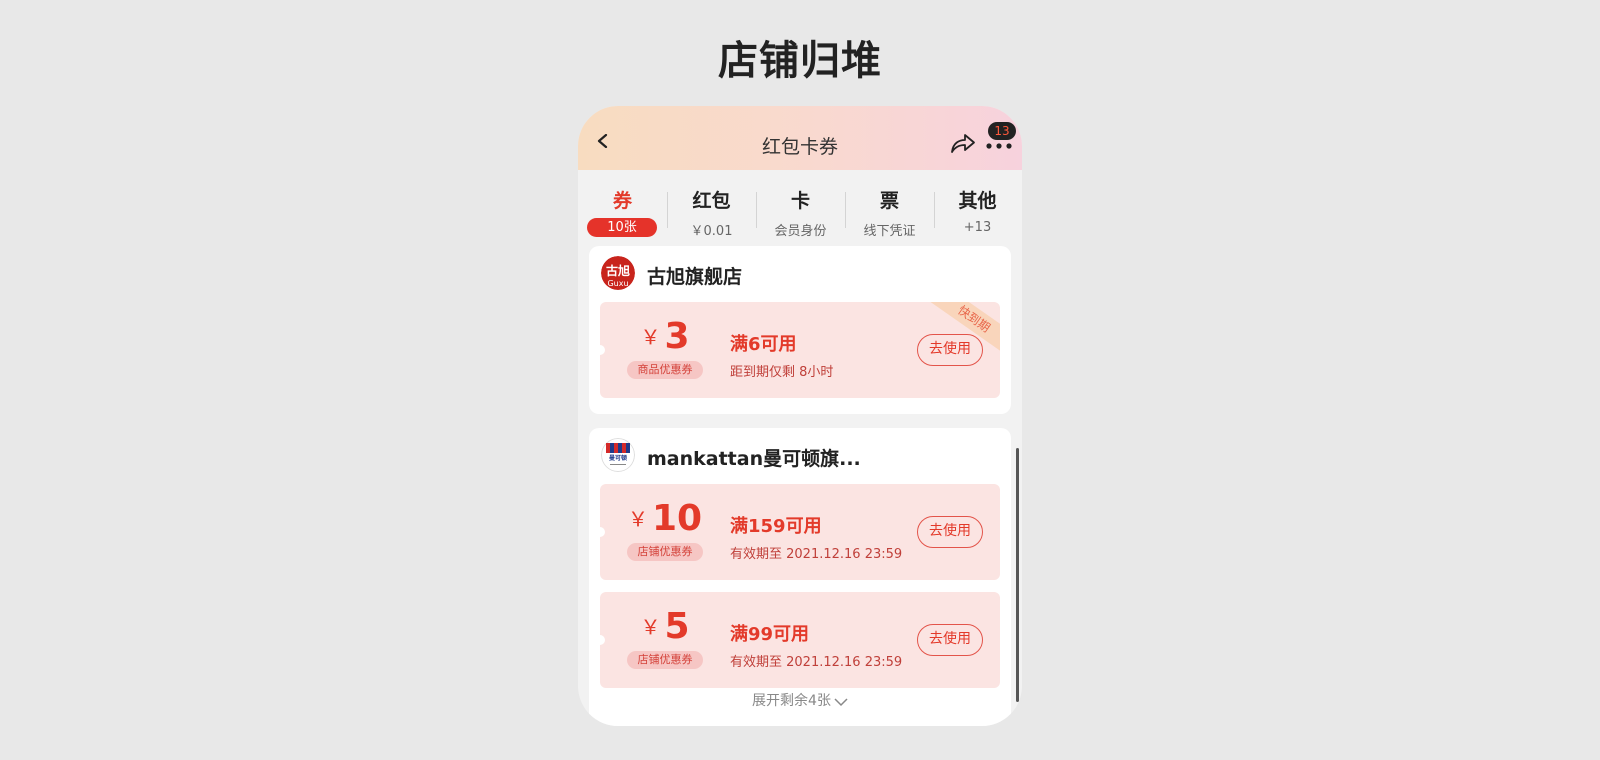 This screenshot has height=760, width=1600. I want to click on page-title: 店铺归堆, so click(800, 61).